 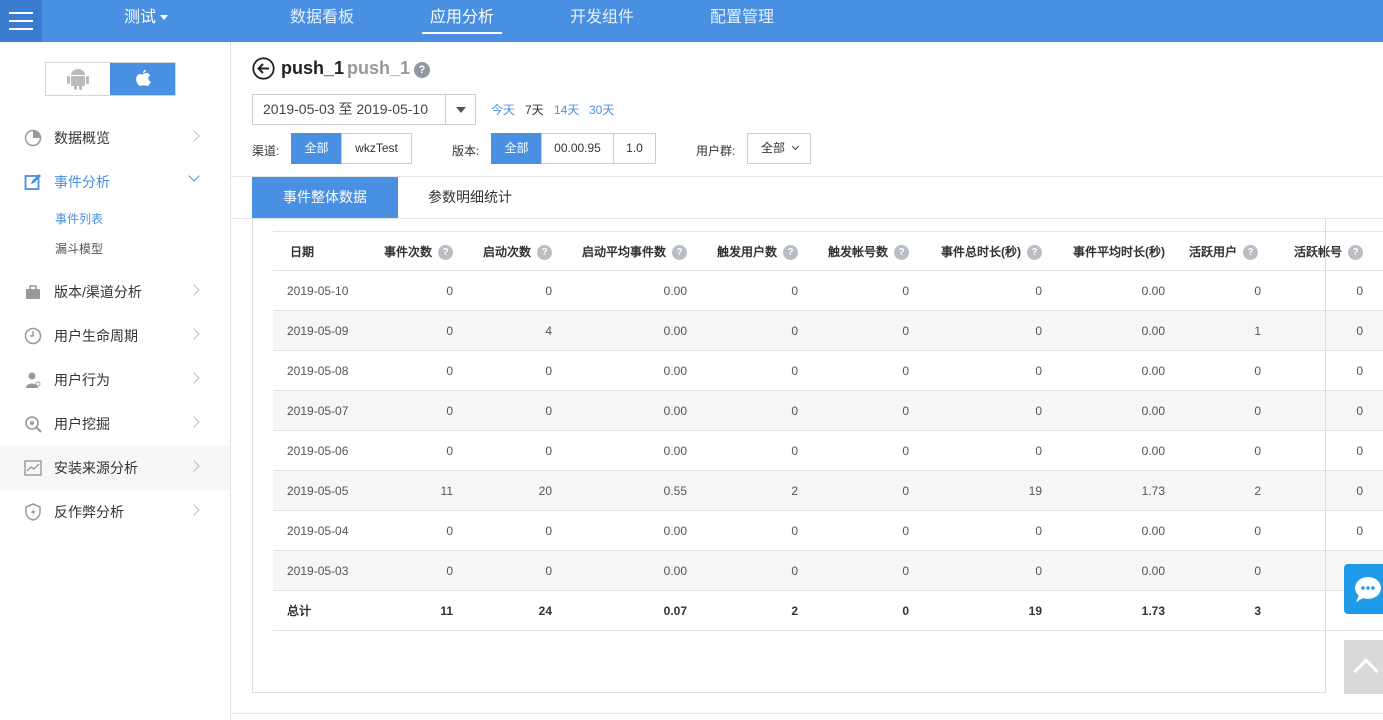 What do you see at coordinates (742, 21) in the screenshot?
I see `nav-config: 配置管理` at bounding box center [742, 21].